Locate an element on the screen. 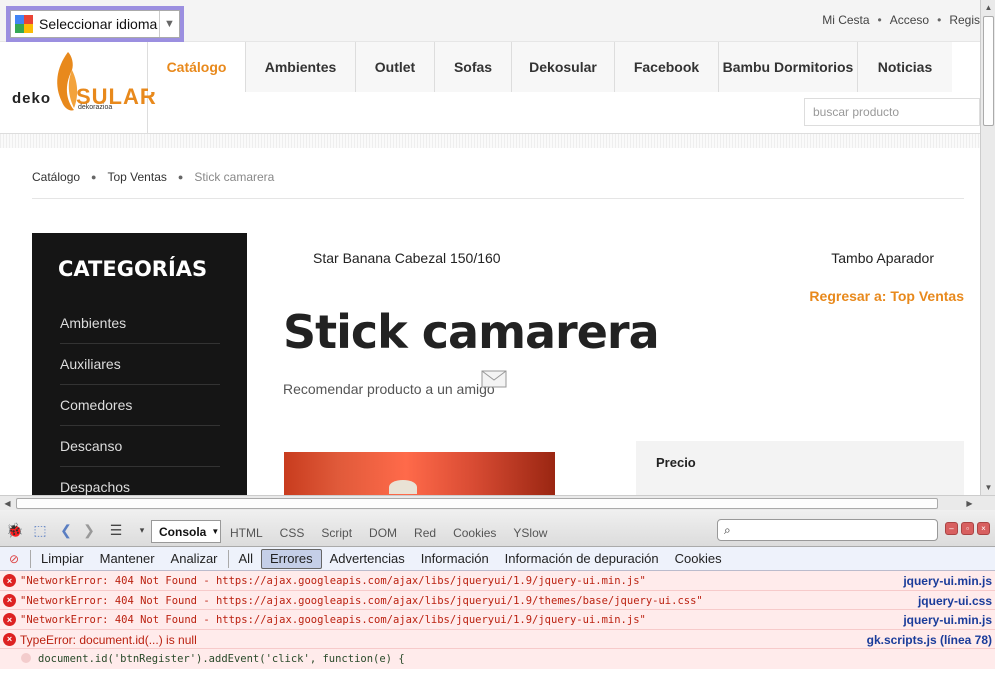 Image resolution: width=995 pixels, height=687 pixels. vertical-scrollbar: ▲ ▼ is located at coordinates (987, 247).